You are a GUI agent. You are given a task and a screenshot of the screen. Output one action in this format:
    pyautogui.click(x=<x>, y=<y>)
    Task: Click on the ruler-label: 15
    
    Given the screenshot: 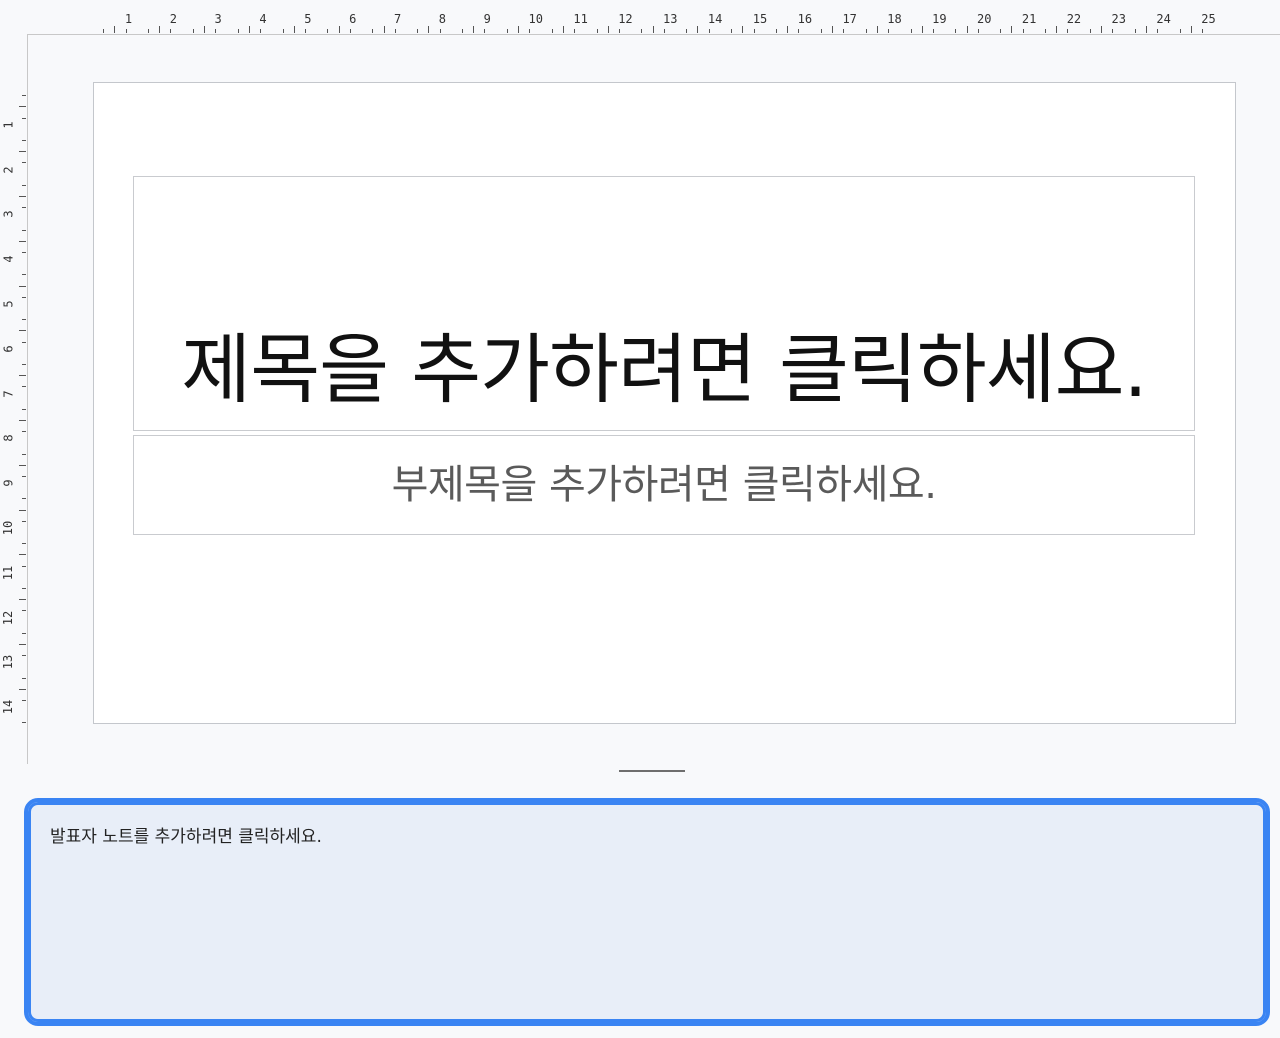 What is the action you would take?
    pyautogui.click(x=760, y=19)
    